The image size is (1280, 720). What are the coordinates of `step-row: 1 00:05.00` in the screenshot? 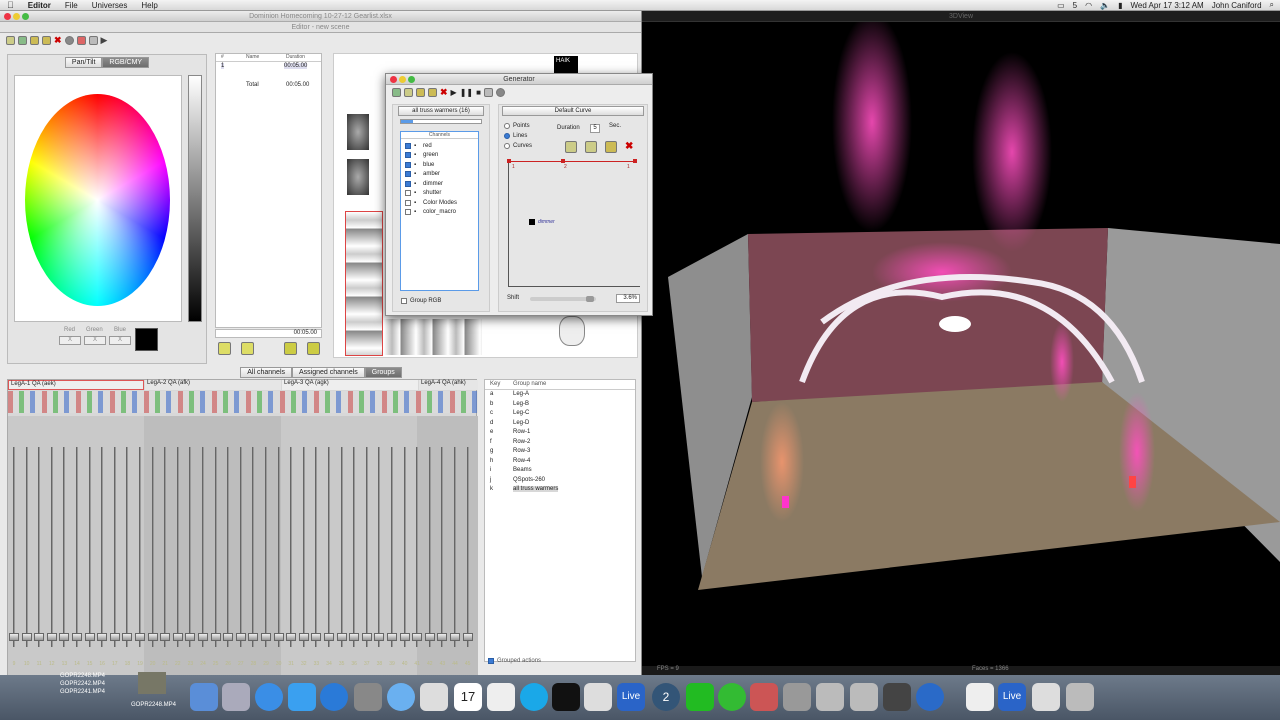 It's located at (268, 67).